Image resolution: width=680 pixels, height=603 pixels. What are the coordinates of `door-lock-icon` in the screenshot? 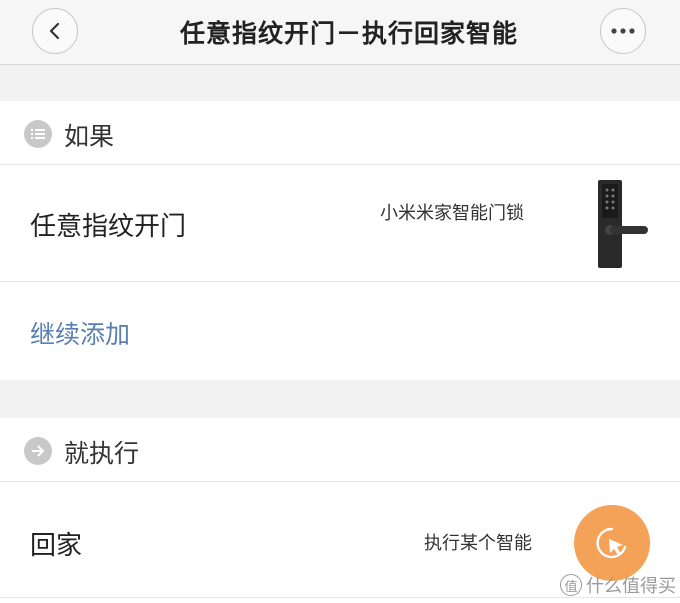 It's located at (623, 224).